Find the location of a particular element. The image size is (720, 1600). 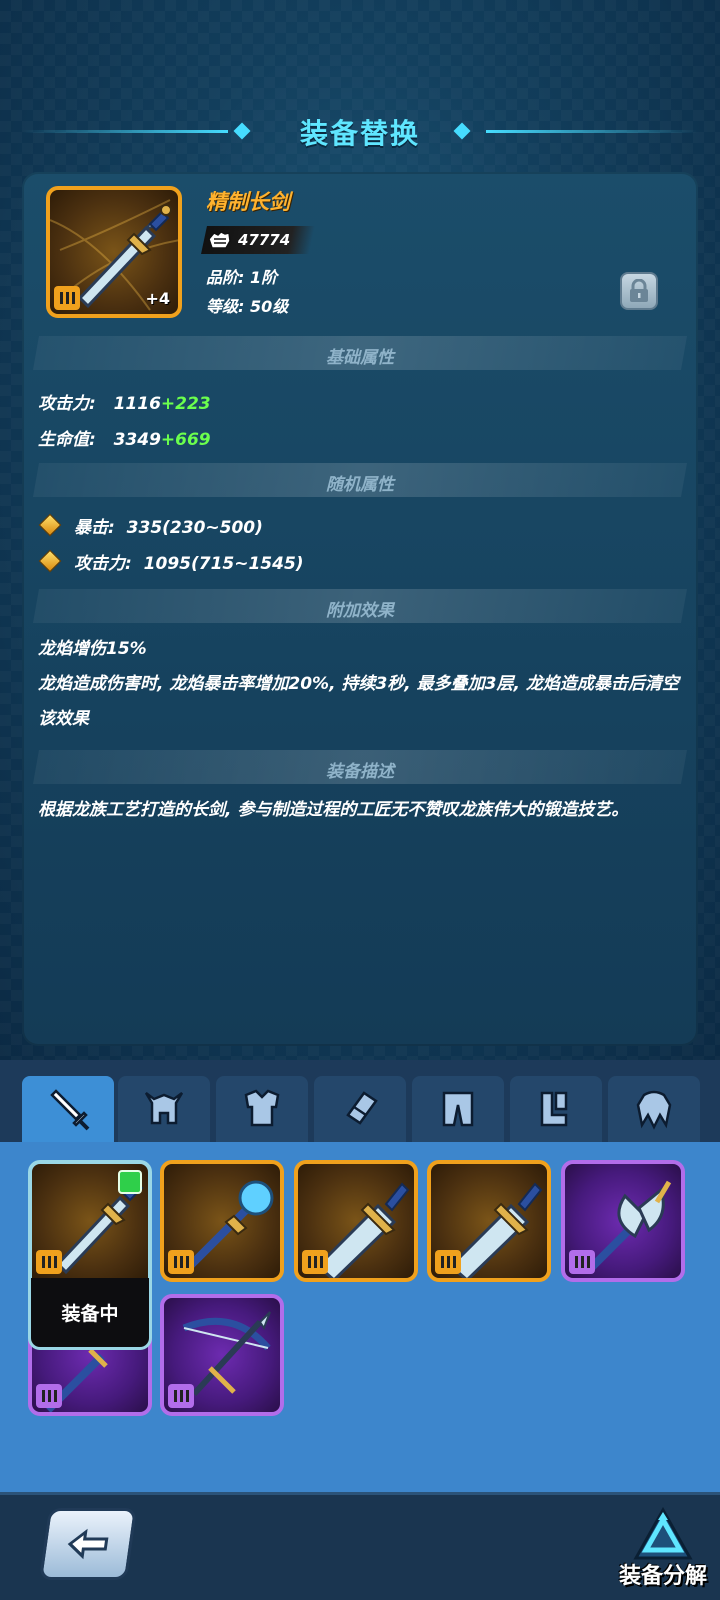

section-title-random: 随机属性 is located at coordinates (360, 485).